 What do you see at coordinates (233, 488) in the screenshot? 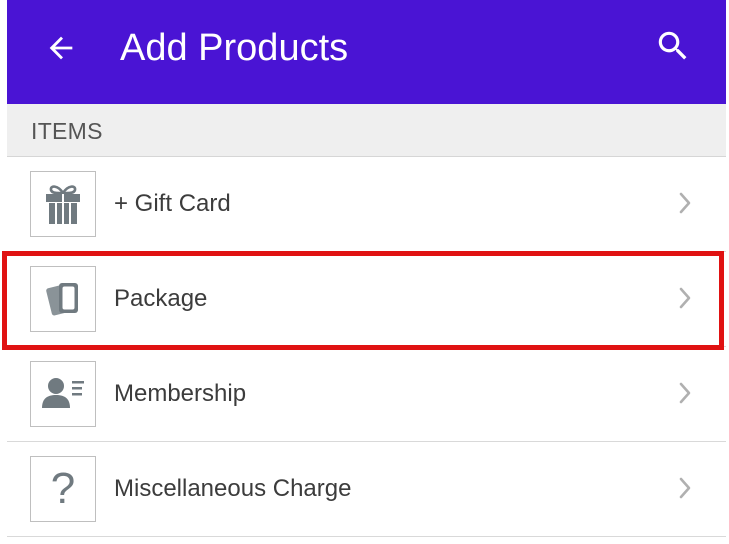
I see `list-item-label: Miscellaneous Charge` at bounding box center [233, 488].